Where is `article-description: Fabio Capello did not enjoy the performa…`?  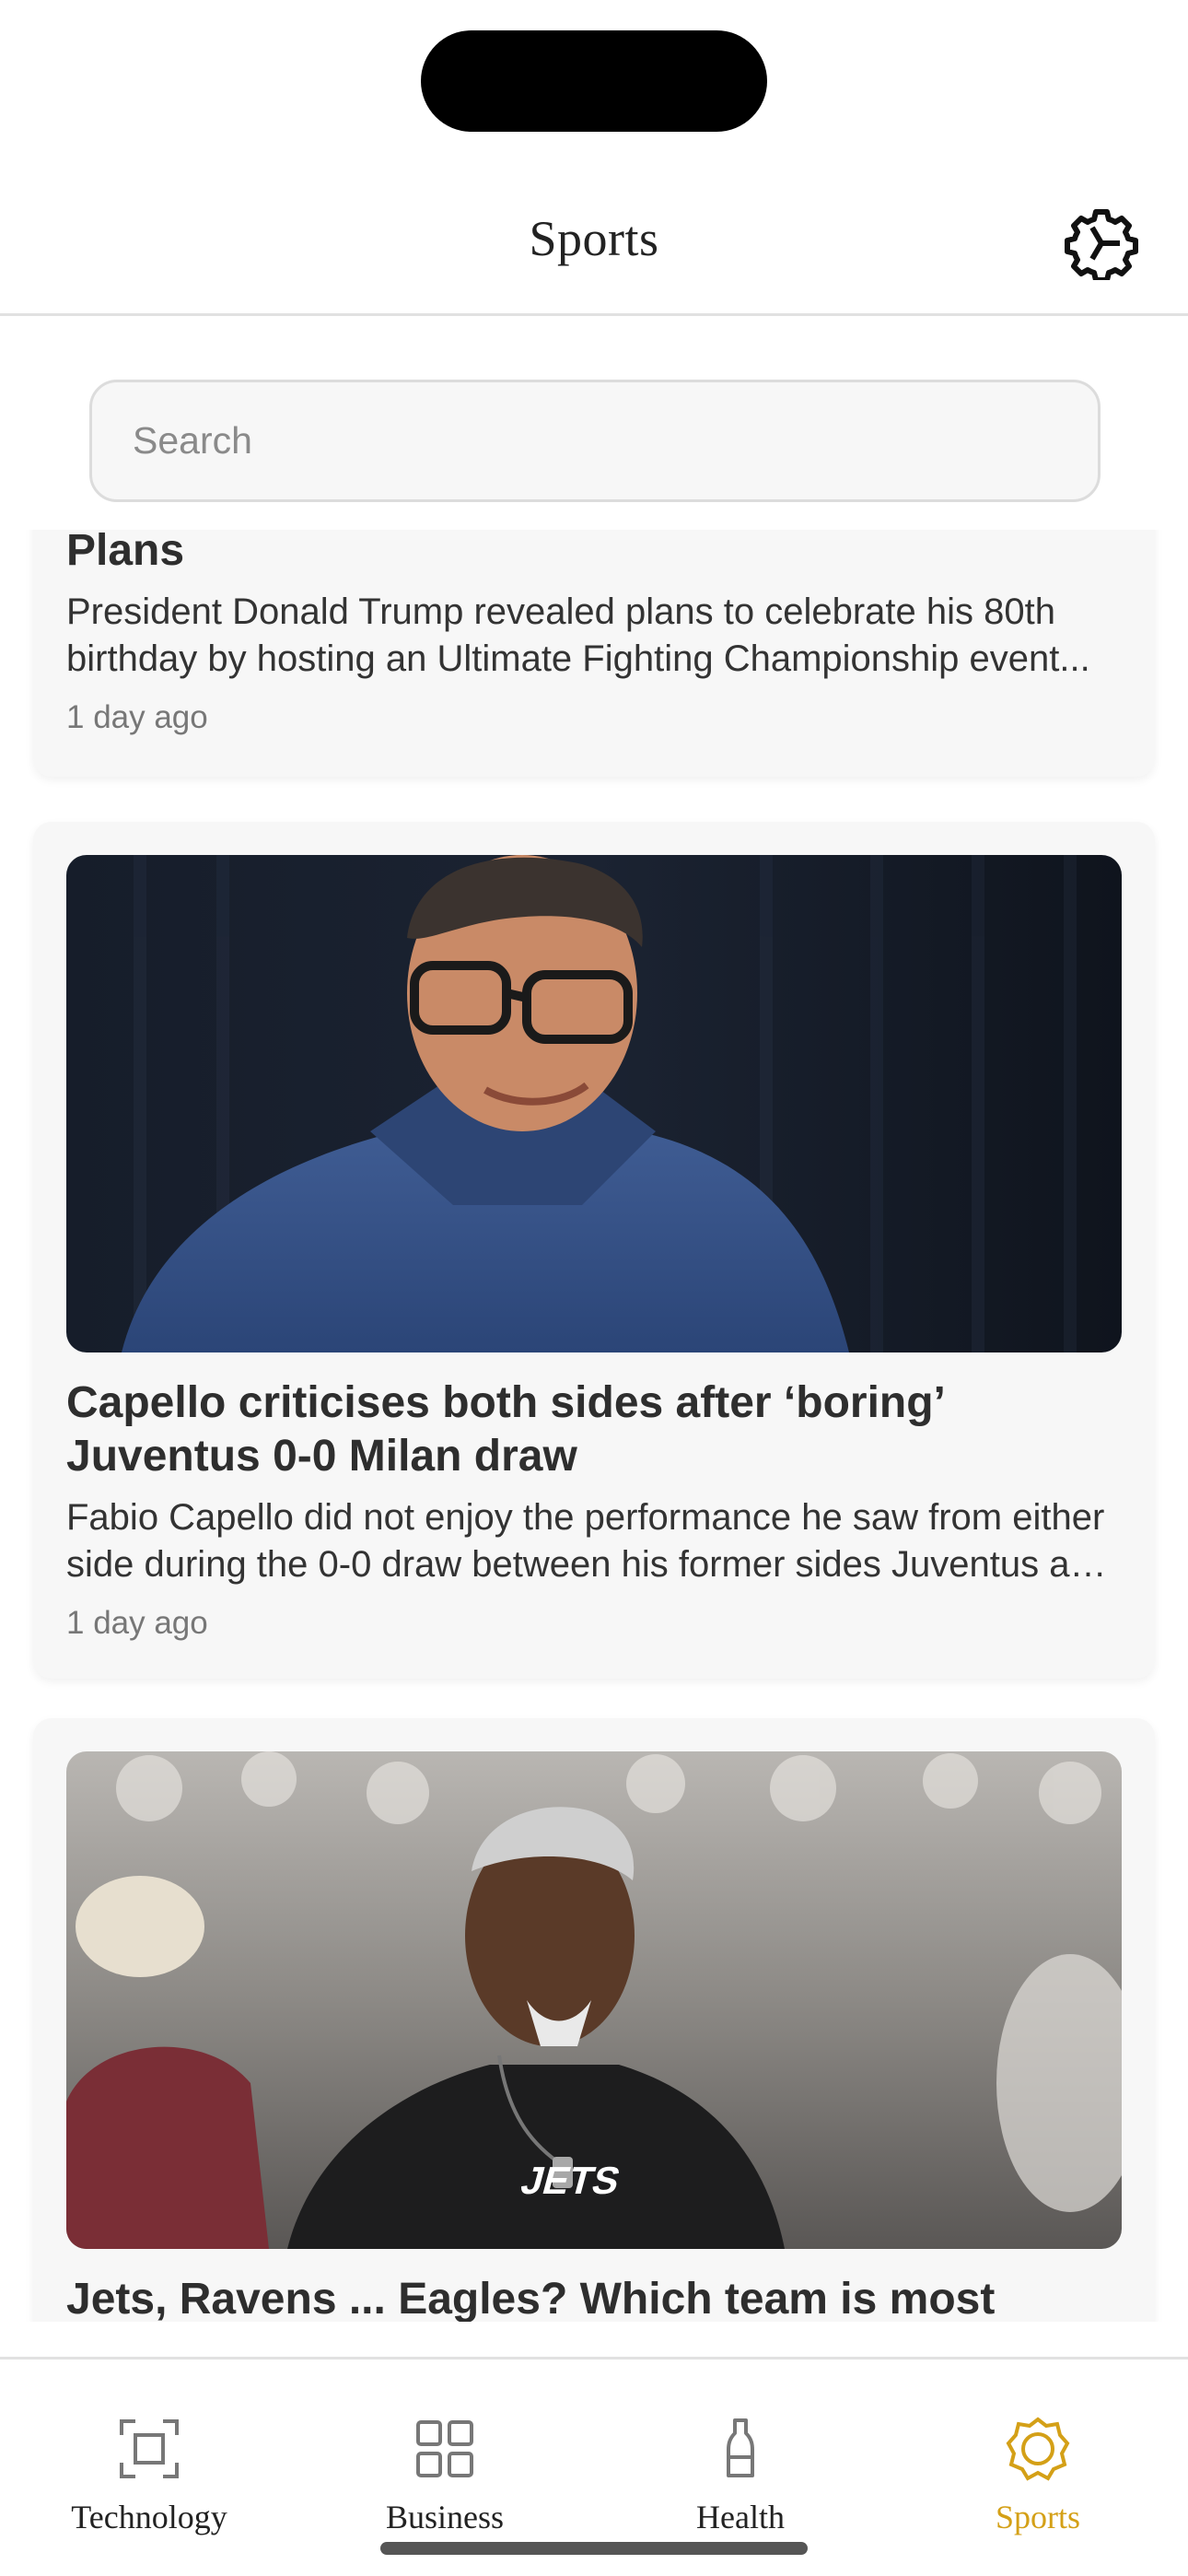
article-description: Fabio Capello did not enjoy the performa… is located at coordinates (588, 1541).